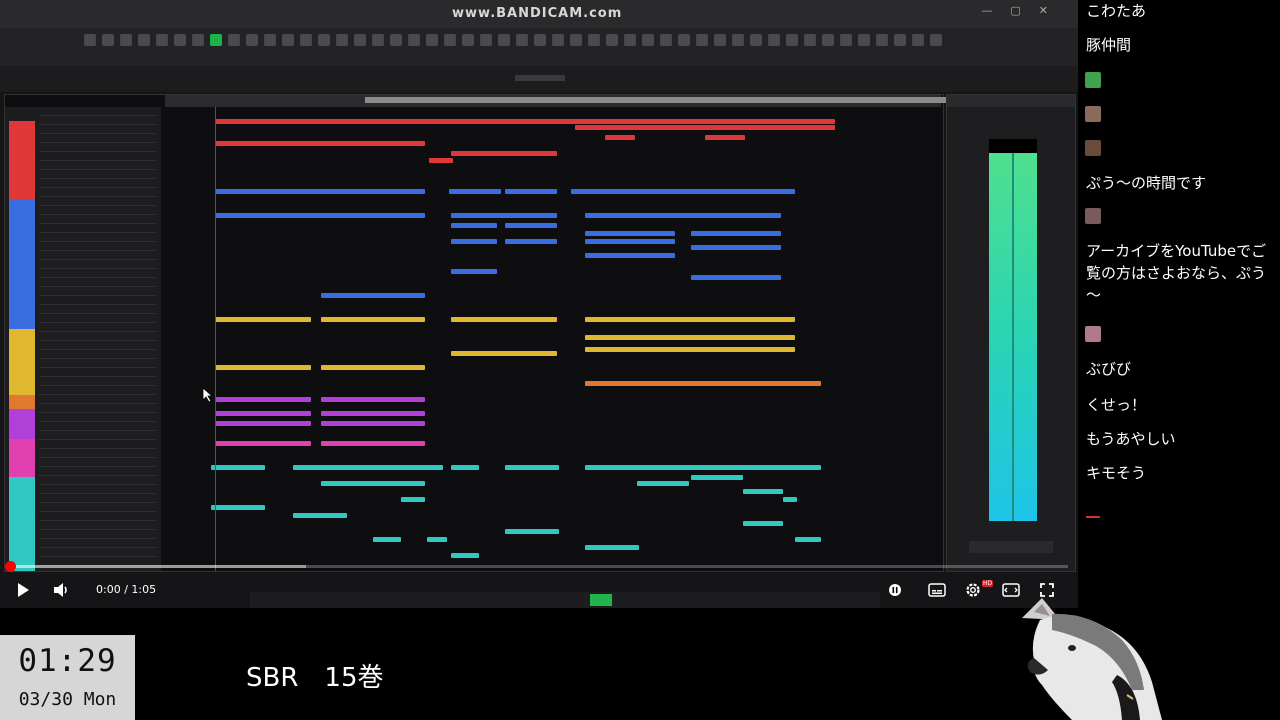 This screenshot has width=1280, height=720. I want to click on hd-badge: HD, so click(988, 583).